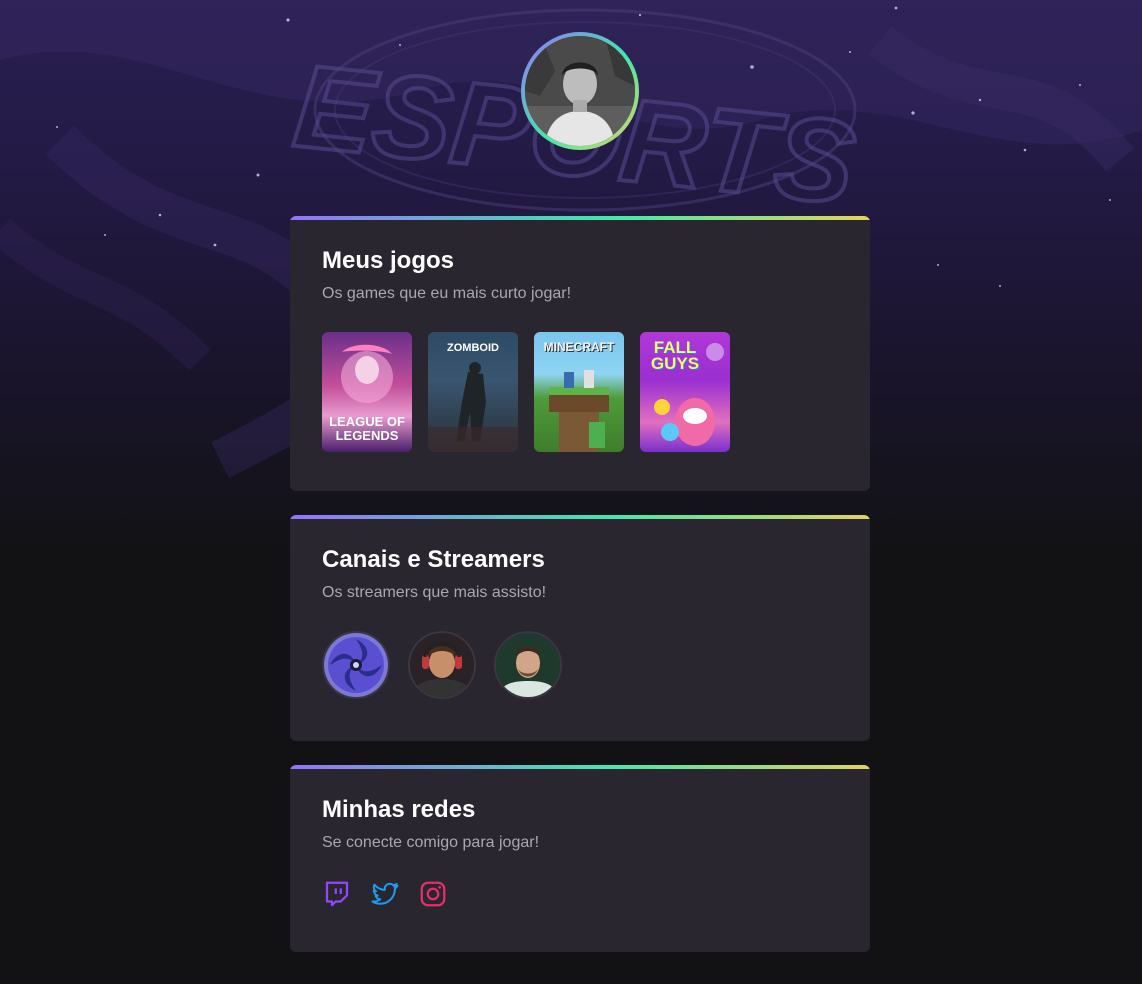 The image size is (1142, 984). I want to click on socials-list, so click(580, 894).